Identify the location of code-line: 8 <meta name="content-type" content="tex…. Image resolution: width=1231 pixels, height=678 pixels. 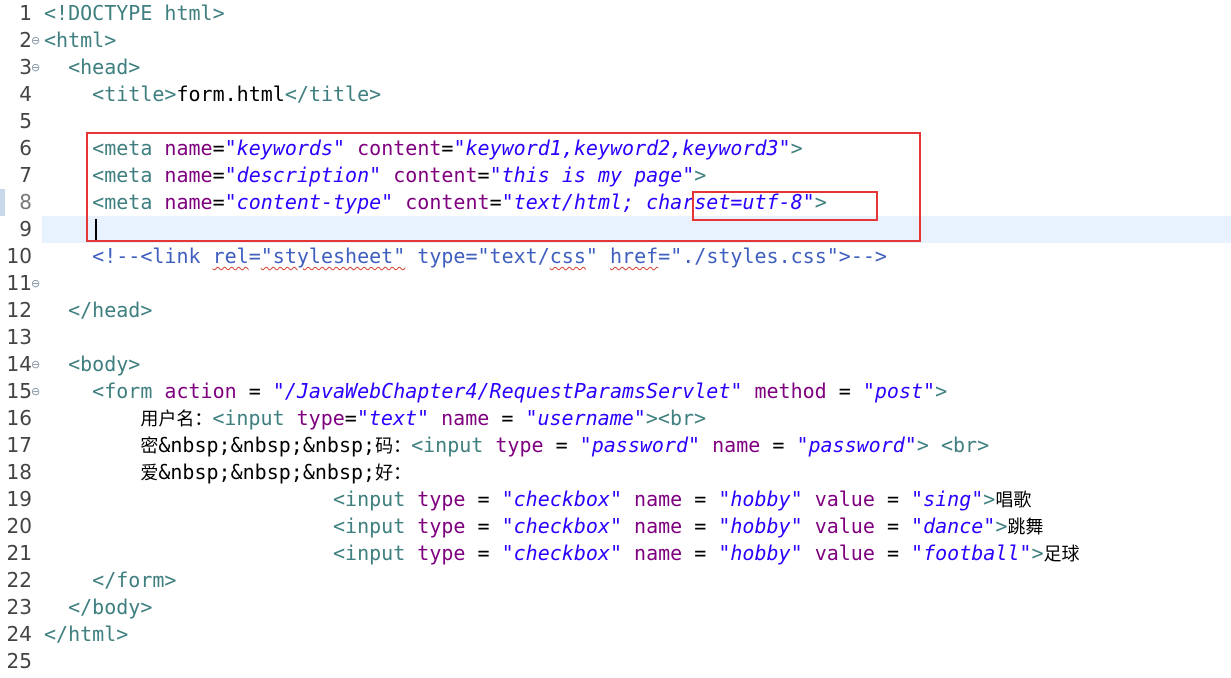
(615, 202).